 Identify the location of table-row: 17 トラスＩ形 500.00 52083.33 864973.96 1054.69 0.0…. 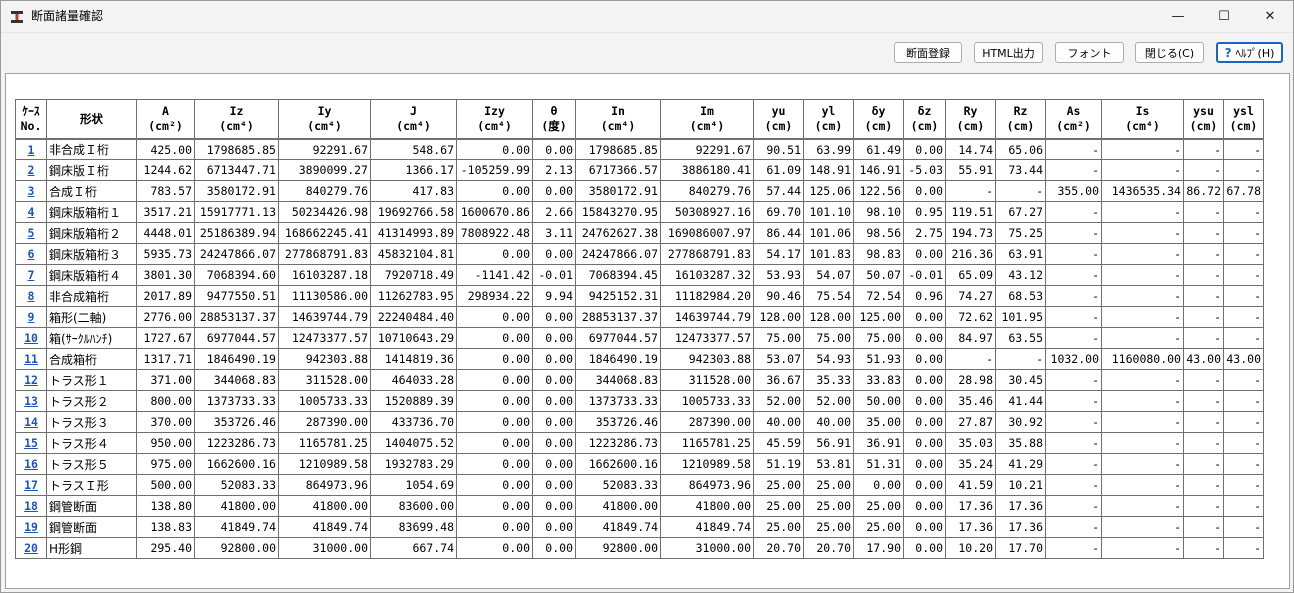
(639, 485).